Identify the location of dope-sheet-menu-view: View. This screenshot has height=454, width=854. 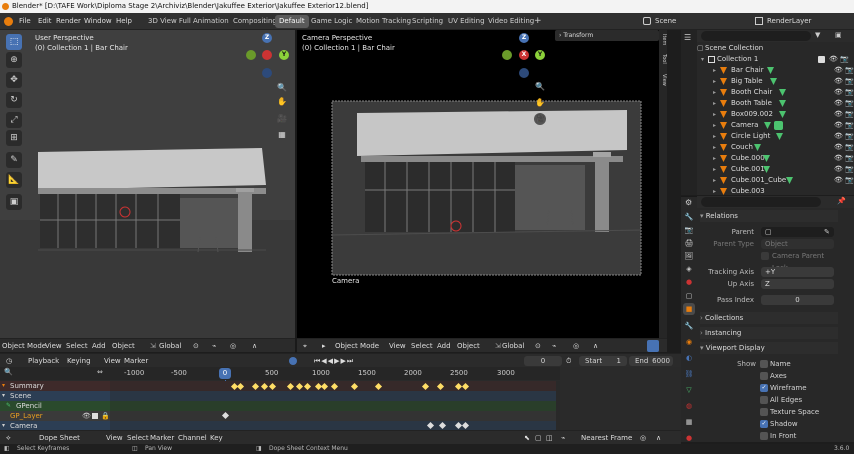
(114, 438).